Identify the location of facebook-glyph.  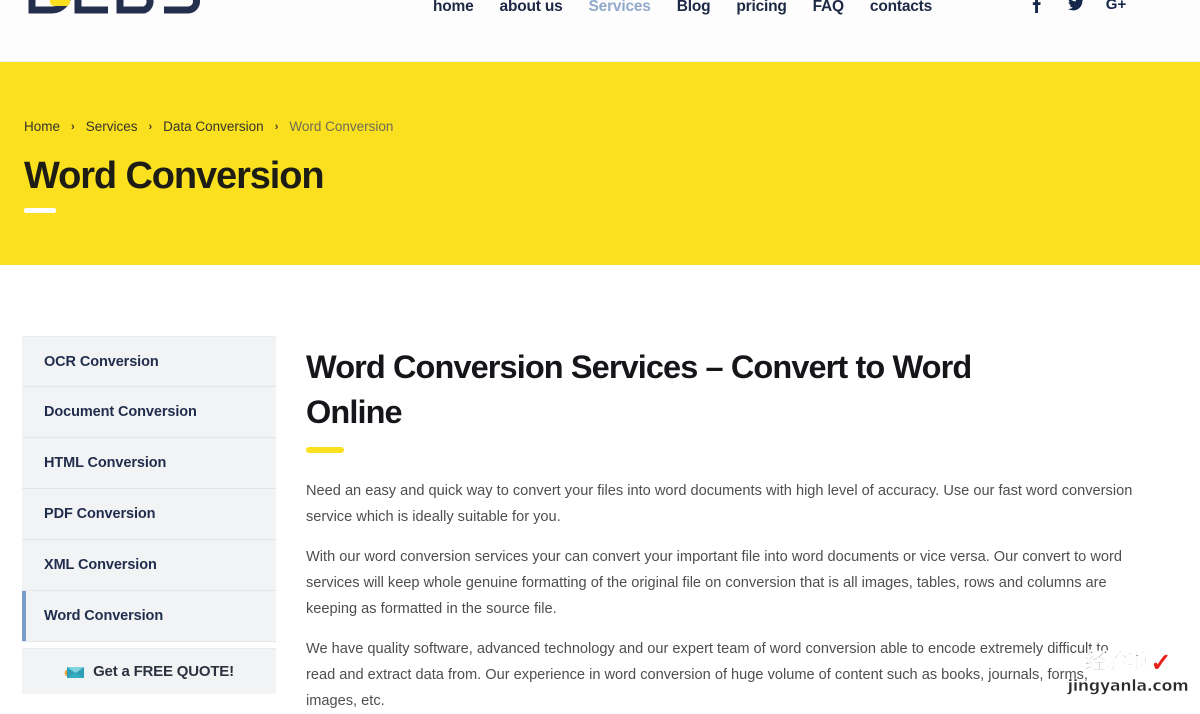
(1036, 6).